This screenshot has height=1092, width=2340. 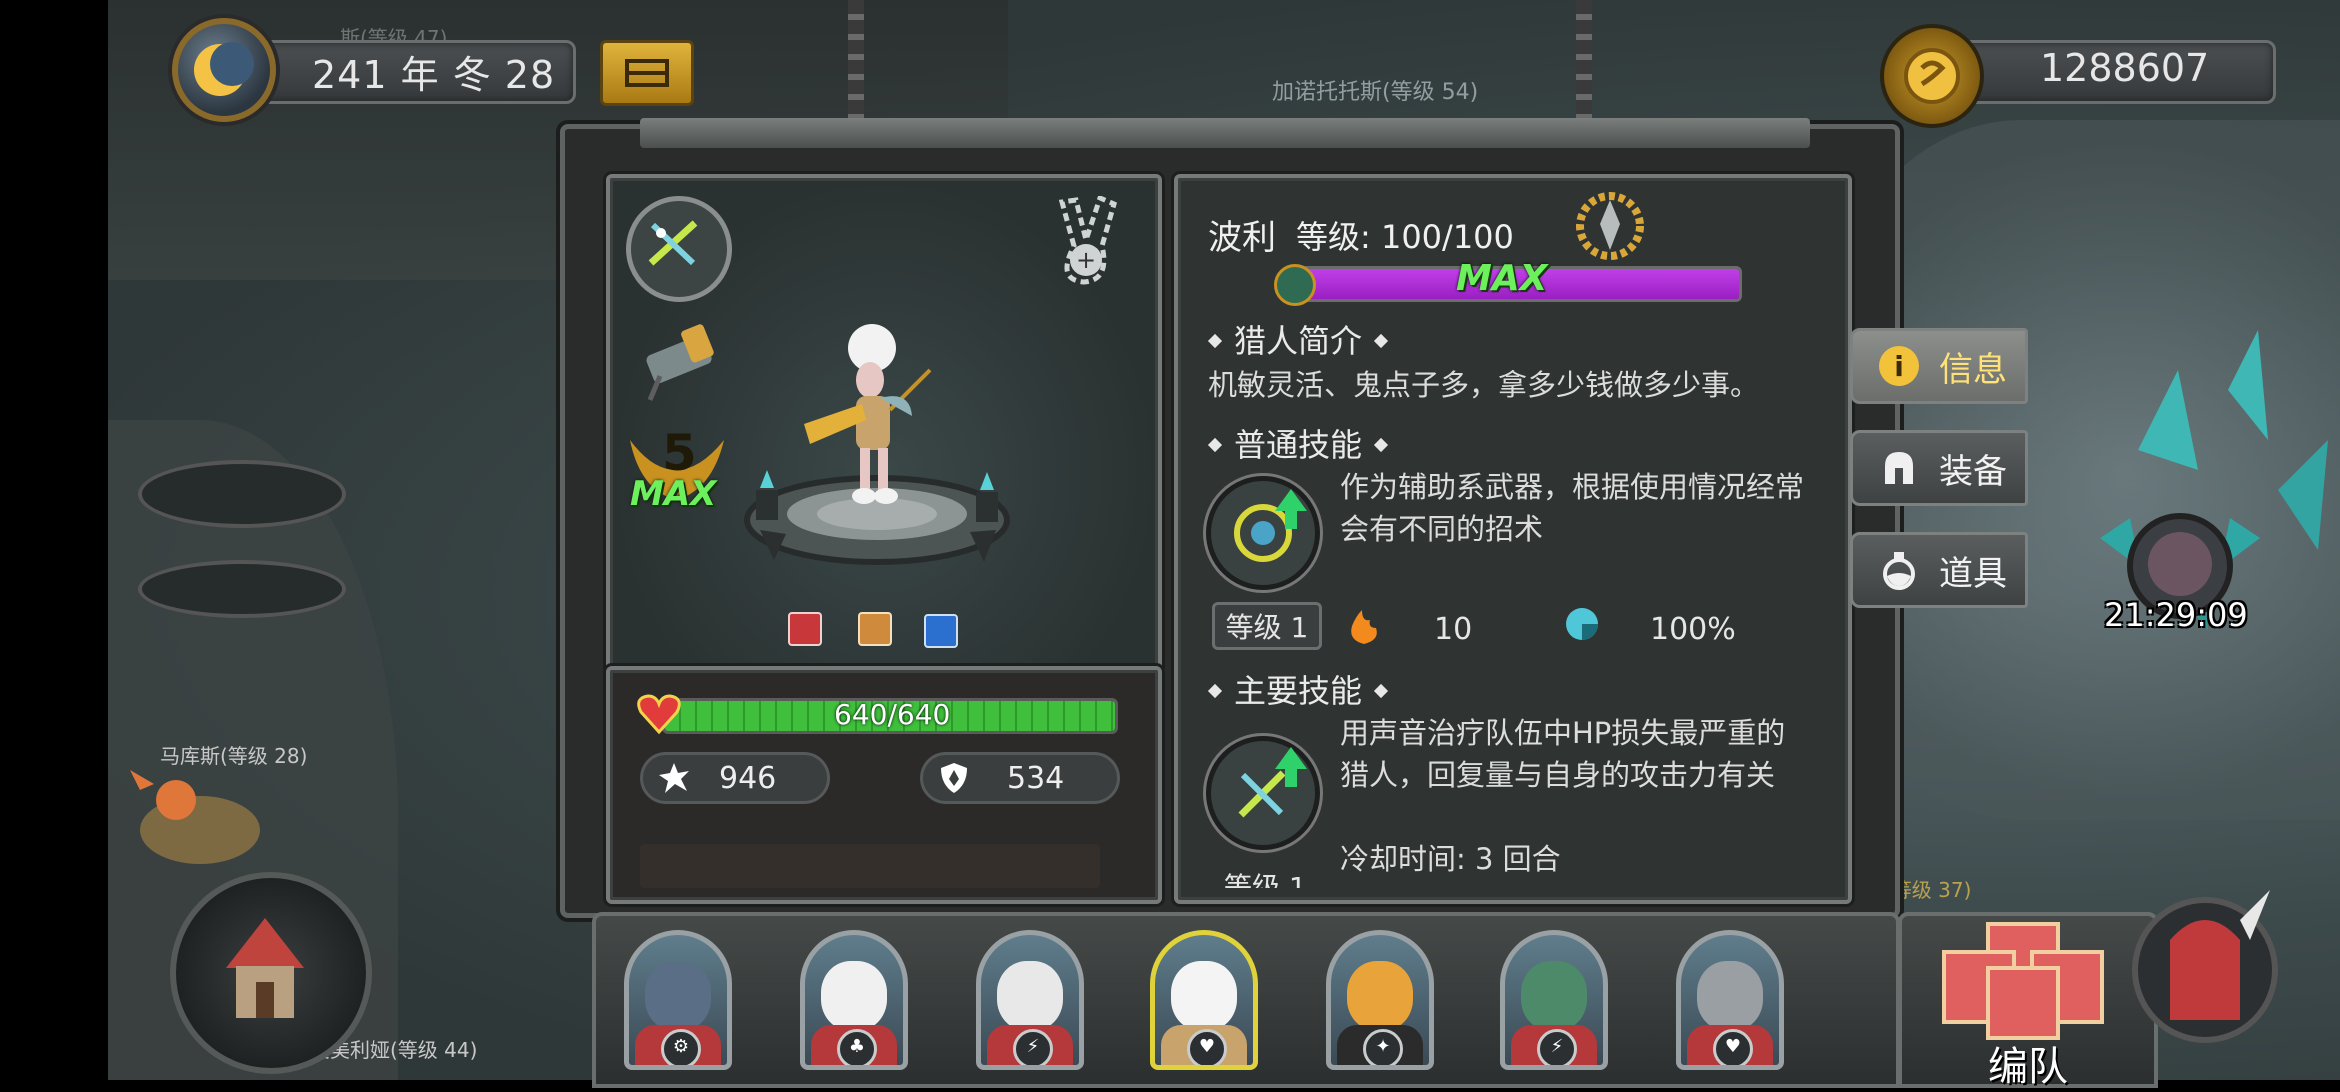 I want to click on gold-amount: 1288607, so click(x=2125, y=68).